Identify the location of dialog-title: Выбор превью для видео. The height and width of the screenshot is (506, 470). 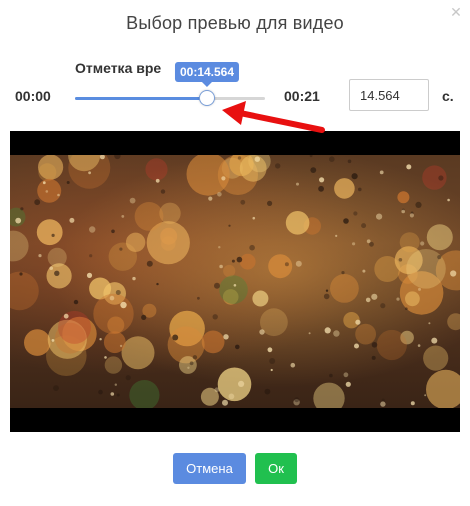
(235, 23).